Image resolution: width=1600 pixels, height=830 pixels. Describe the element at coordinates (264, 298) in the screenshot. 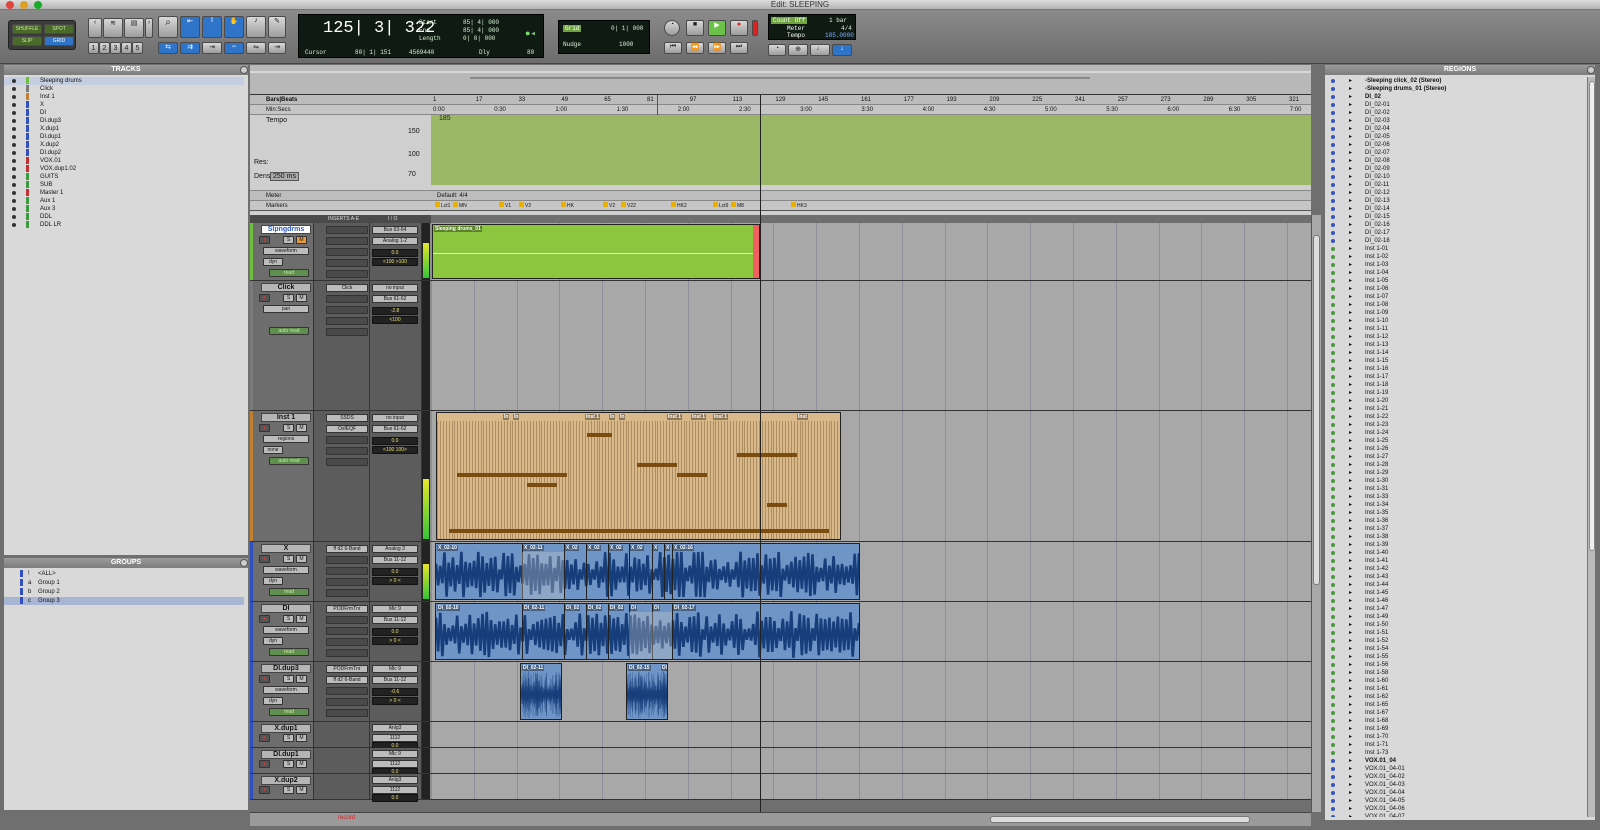

I see `record-enable-button: ●` at that location.